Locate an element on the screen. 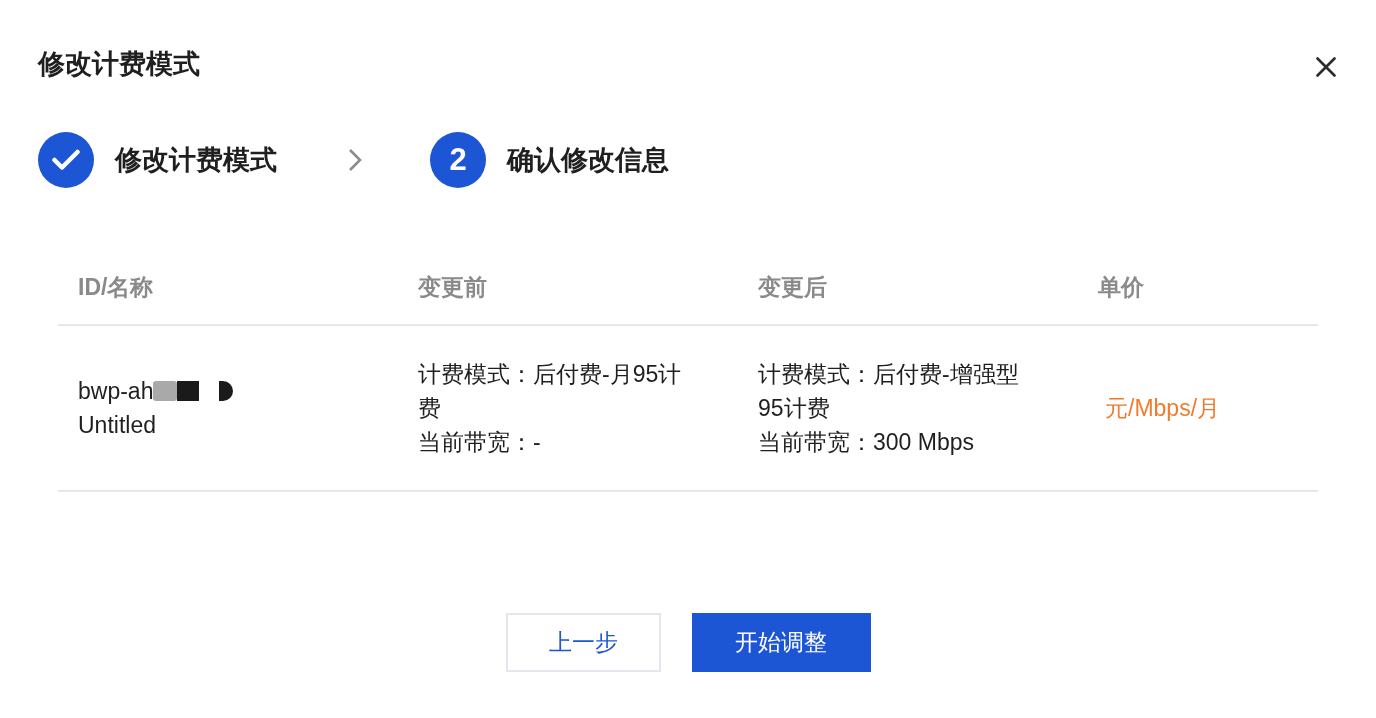  chevron-right-icon is located at coordinates (355, 160).